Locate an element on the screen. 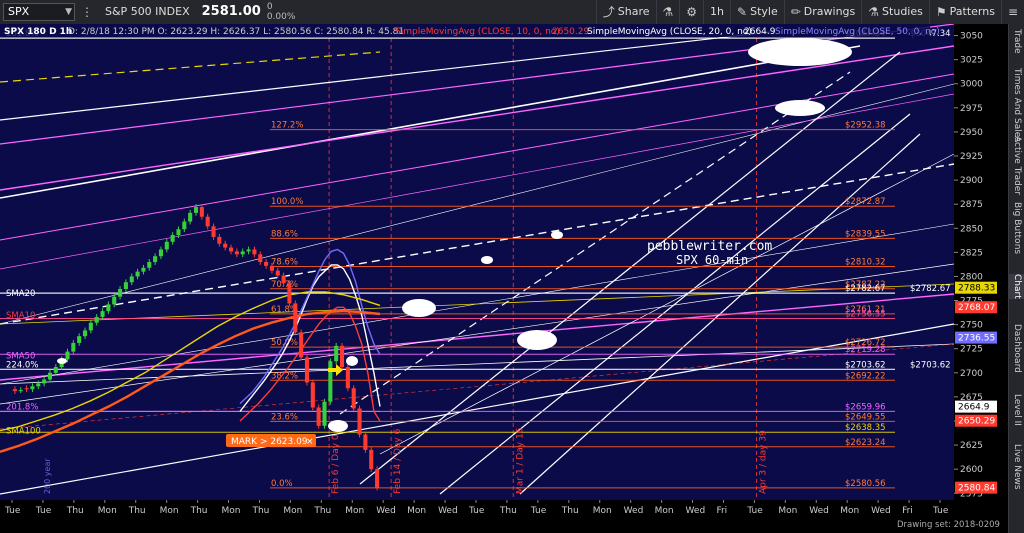  fib-value: $2580.56 is located at coordinates (865, 484).